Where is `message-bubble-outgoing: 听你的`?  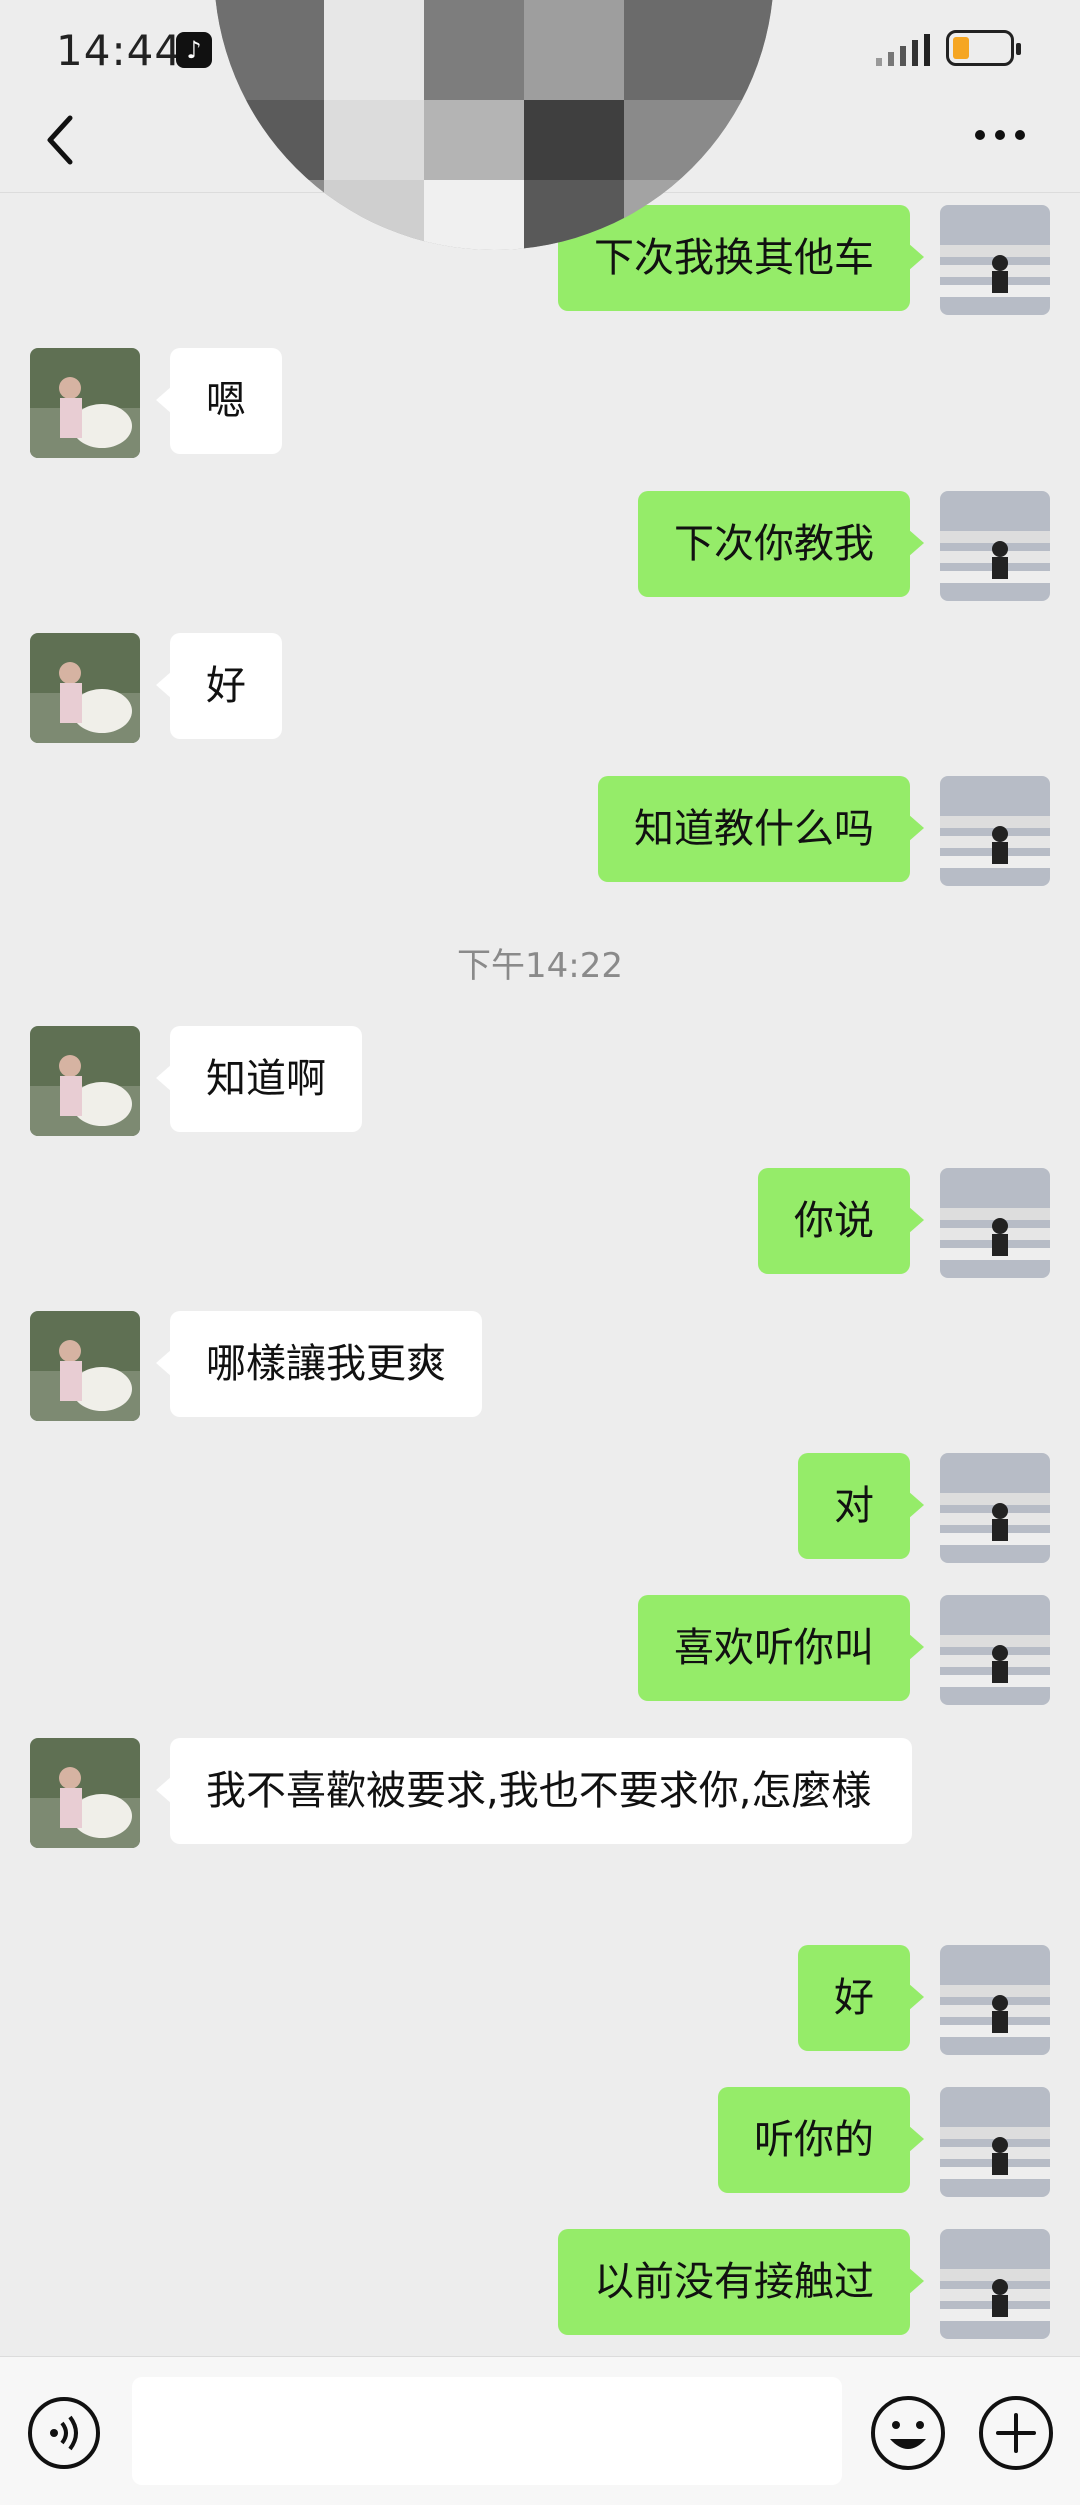
message-bubble-outgoing: 听你的 is located at coordinates (821, 2140).